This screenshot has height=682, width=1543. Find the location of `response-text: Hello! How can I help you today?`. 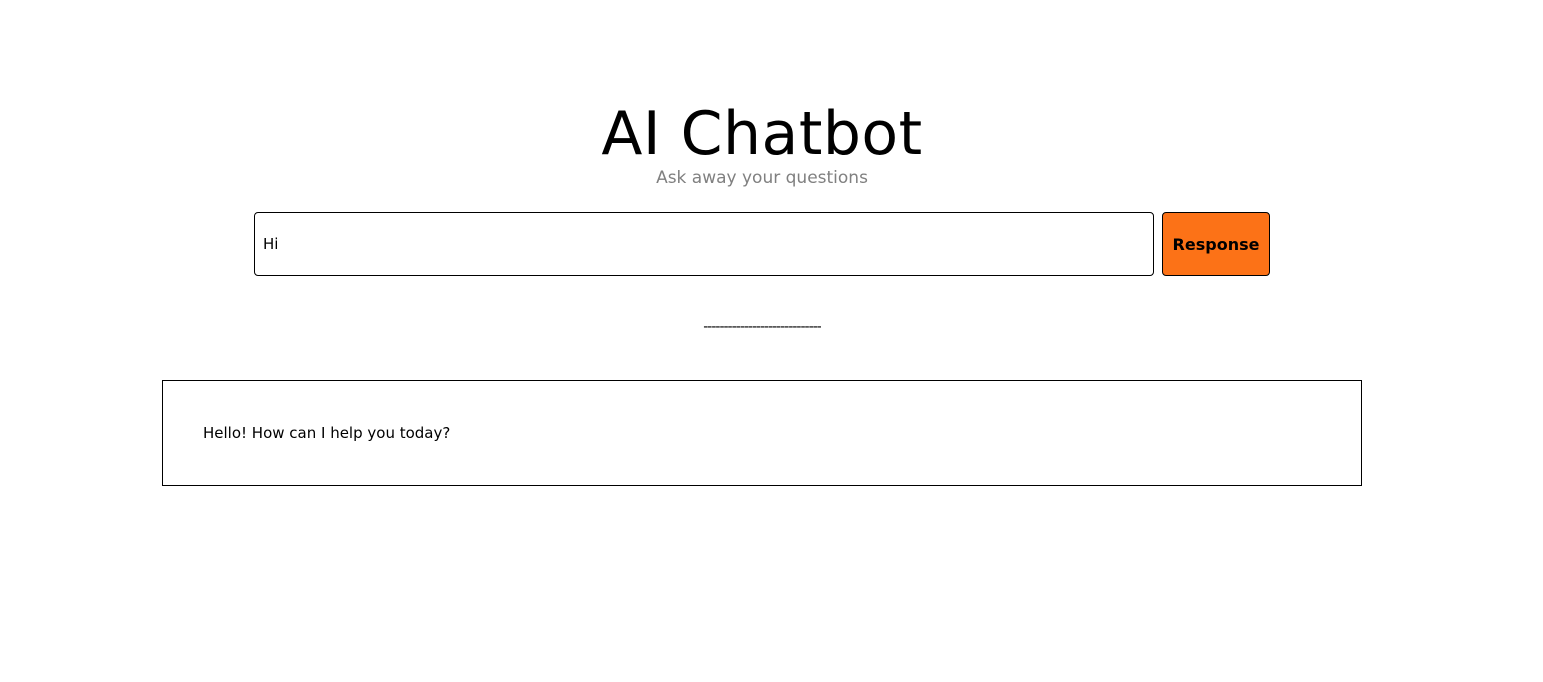

response-text: Hello! How can I help you today? is located at coordinates (327, 433).